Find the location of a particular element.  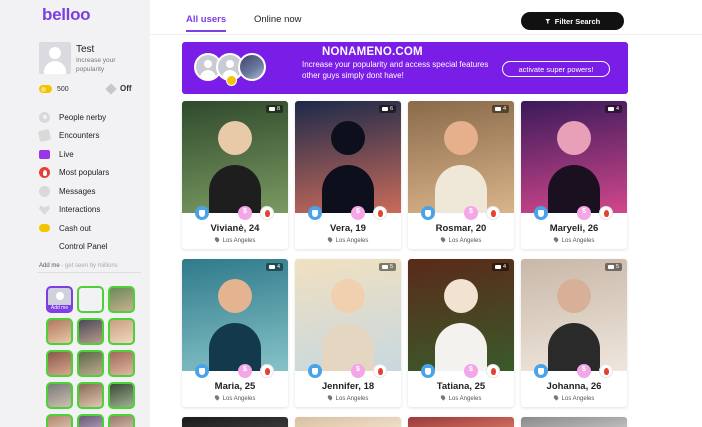

sidebar-item-label: Cash out is located at coordinates (75, 228).